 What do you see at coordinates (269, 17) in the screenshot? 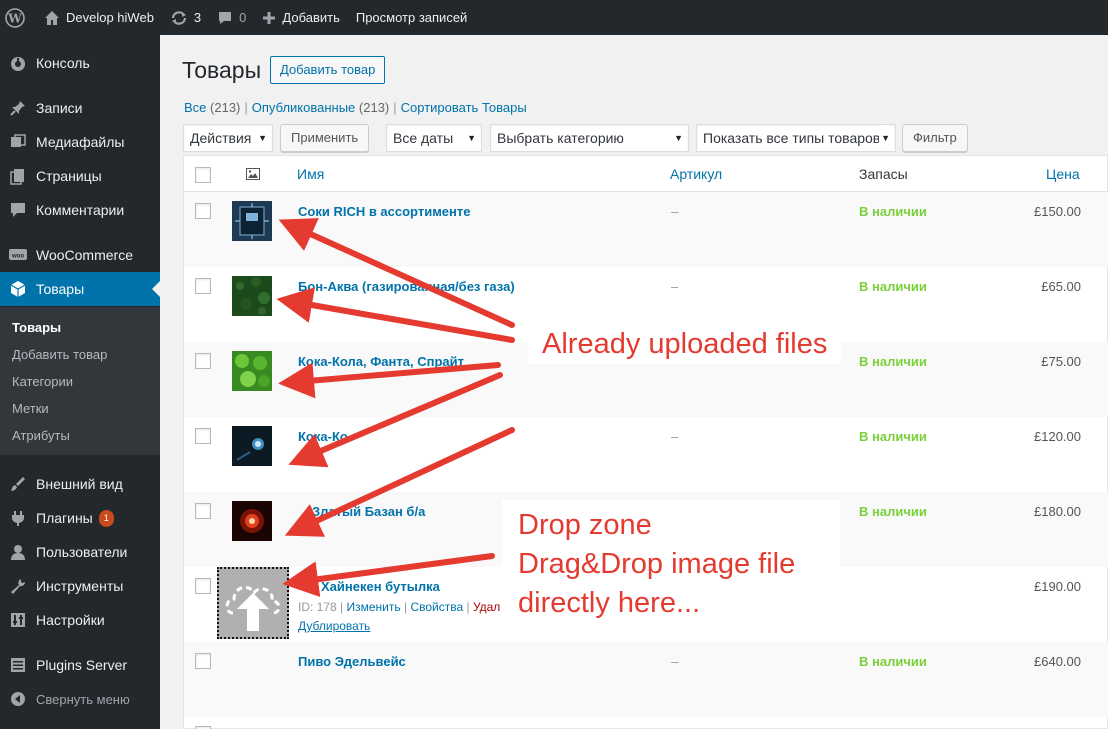
I see `plus-icon` at bounding box center [269, 17].